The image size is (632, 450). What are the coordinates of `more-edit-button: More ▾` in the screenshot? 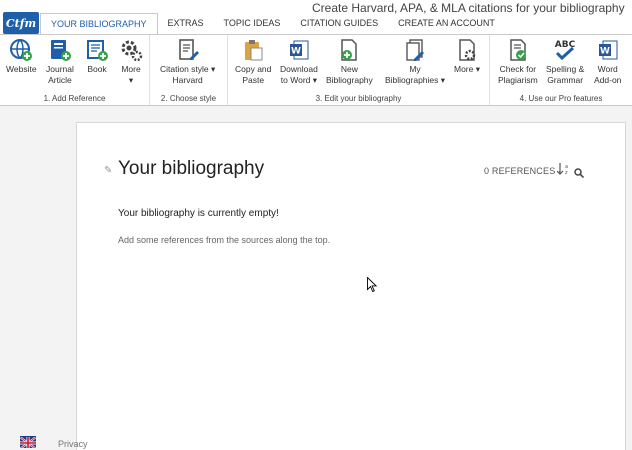 It's located at (467, 56).